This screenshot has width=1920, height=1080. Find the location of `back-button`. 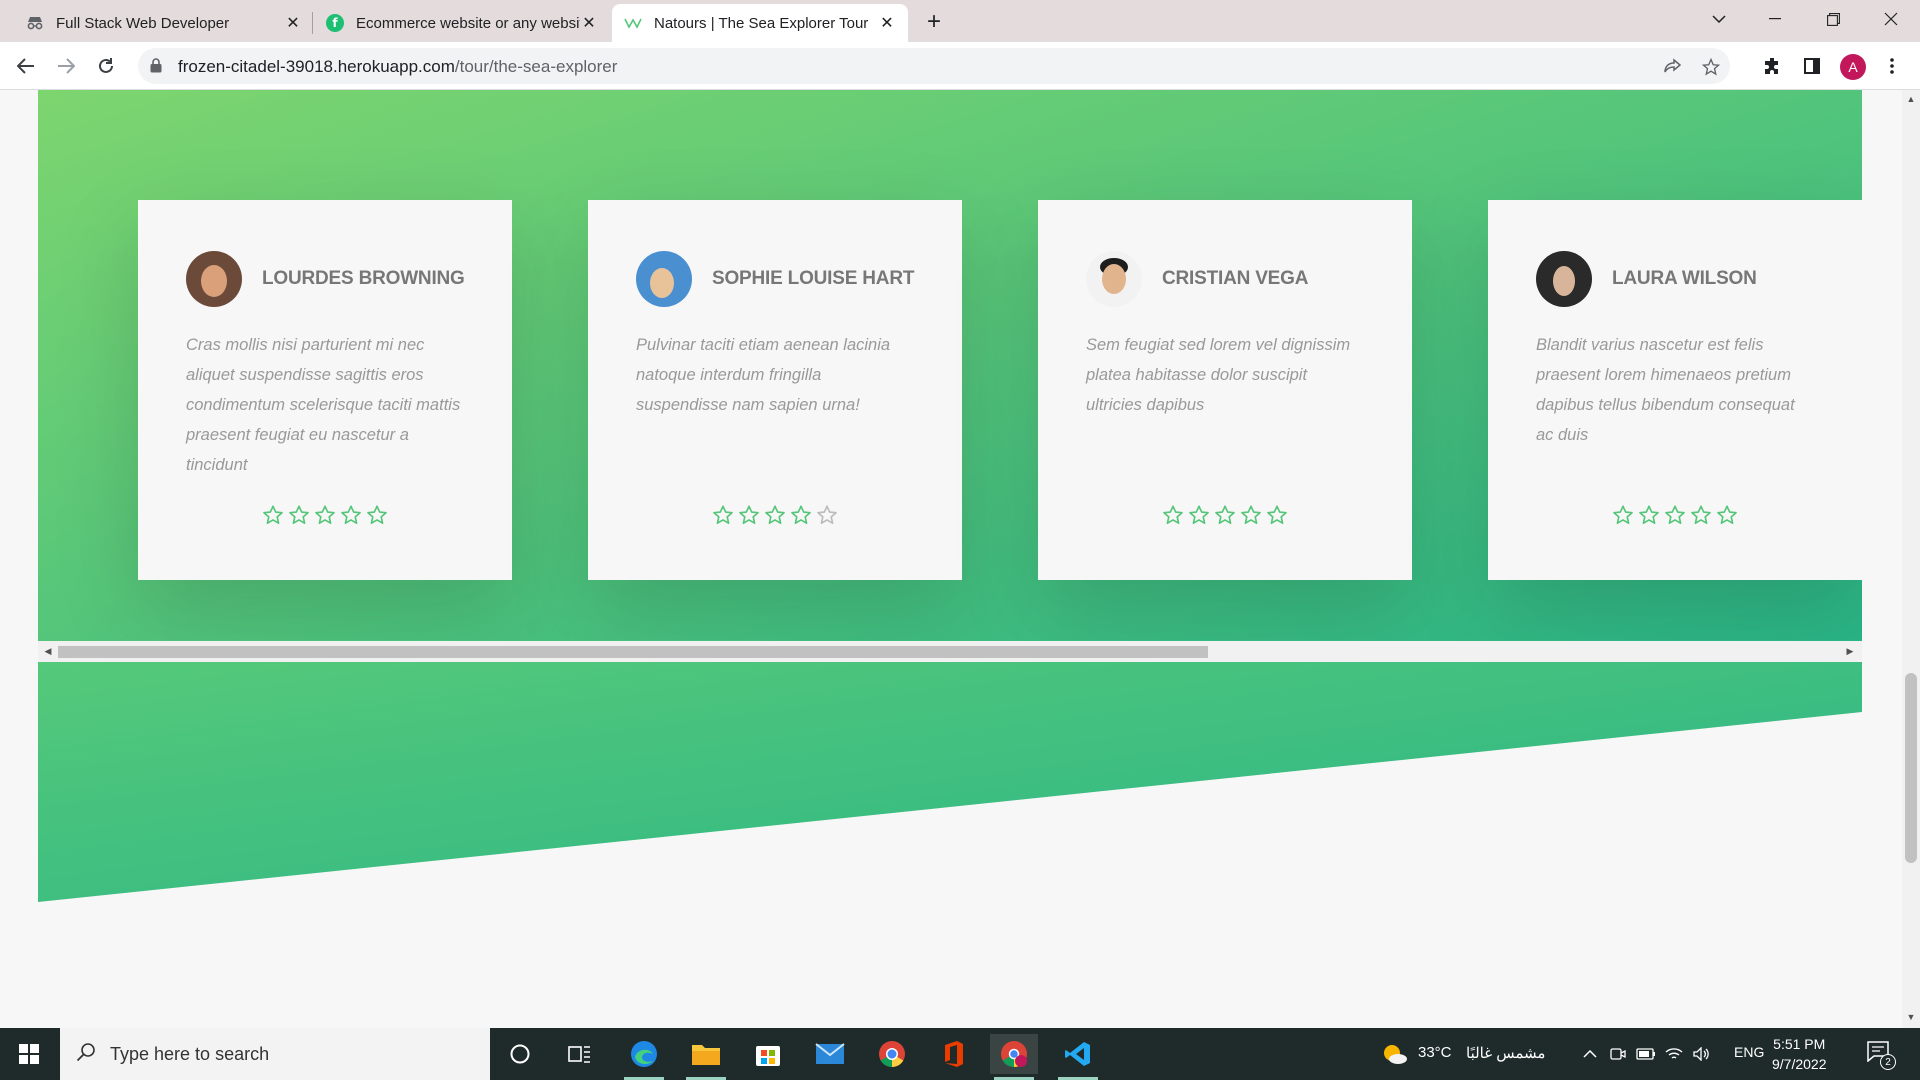

back-button is located at coordinates (26, 66).